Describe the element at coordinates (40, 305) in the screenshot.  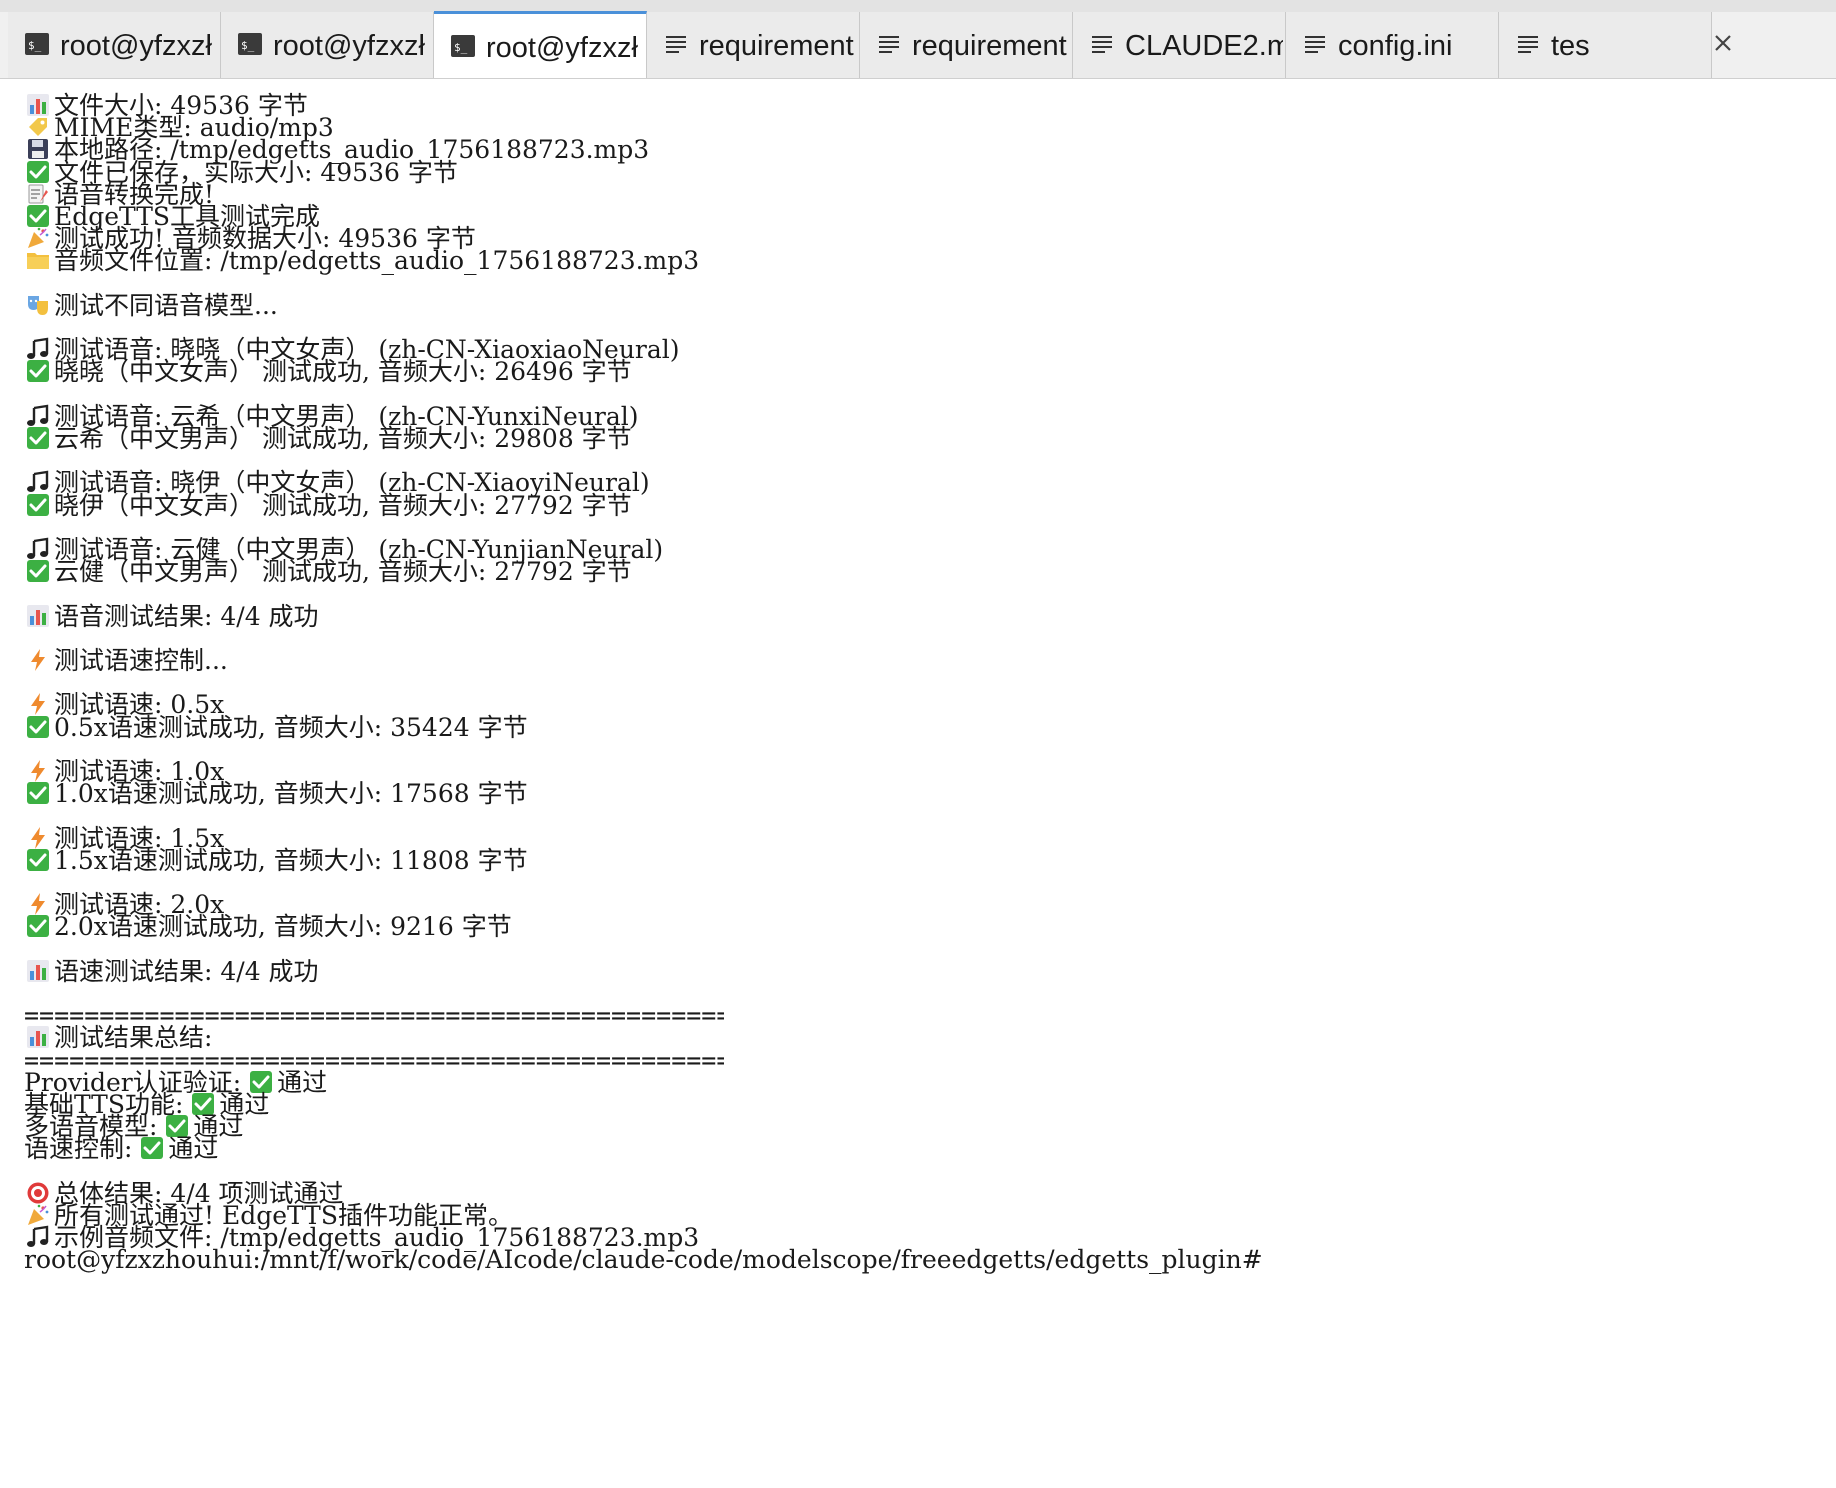
I see `masks-icon` at that location.